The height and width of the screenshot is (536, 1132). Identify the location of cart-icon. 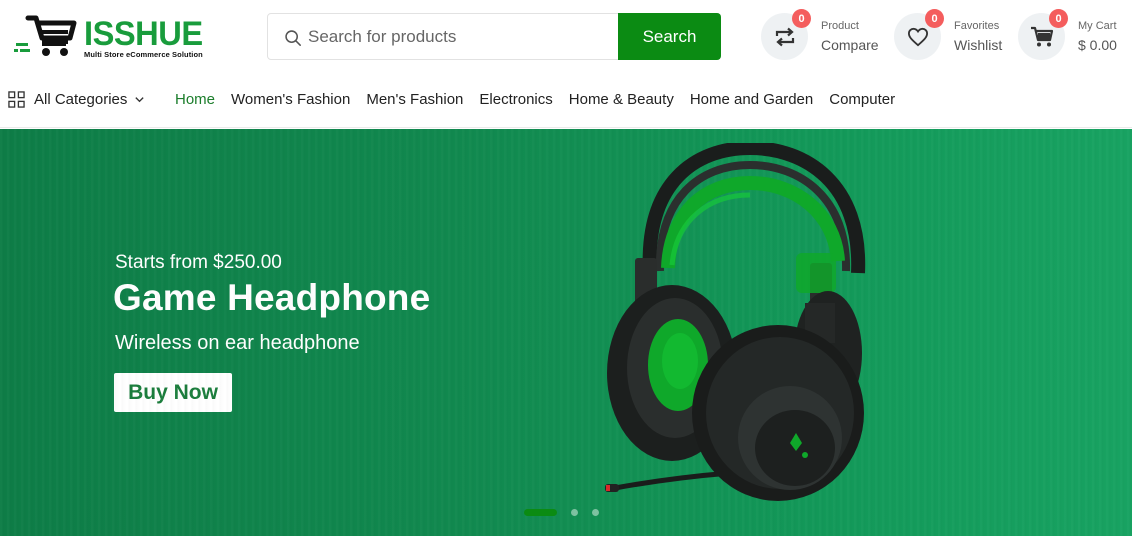
(1041, 36).